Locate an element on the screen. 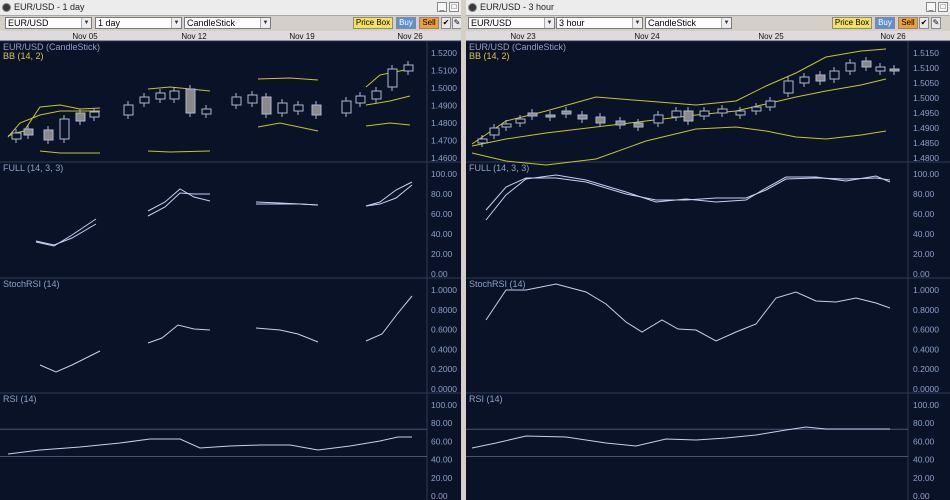 The width and height of the screenshot is (950, 500). axis-tick-label: 1.5100 is located at coordinates (926, 68).